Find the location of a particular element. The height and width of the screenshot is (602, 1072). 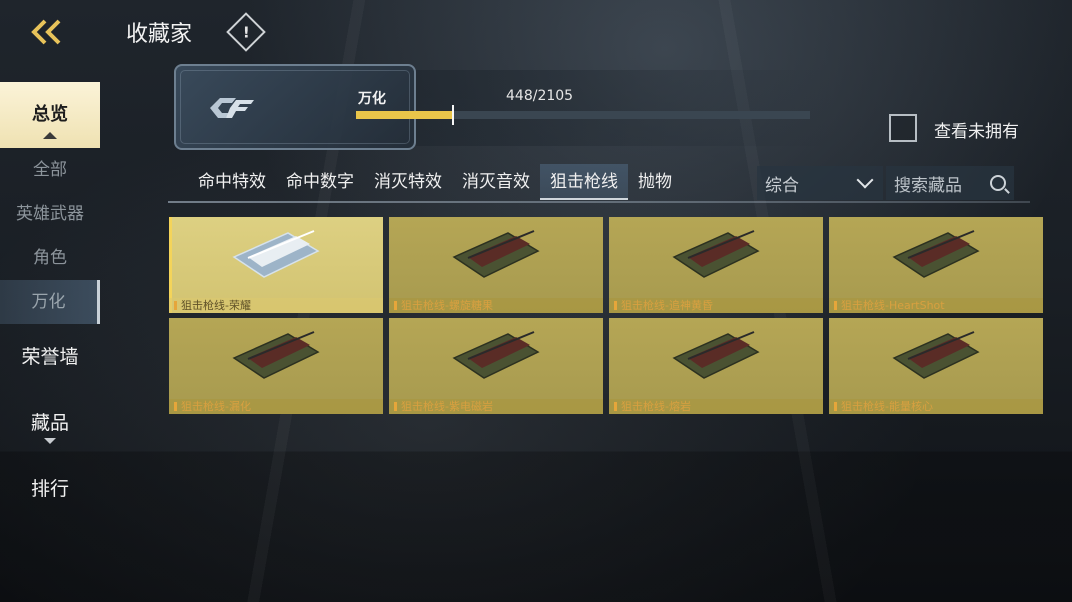

sort-value: 综合 is located at coordinates (782, 185).